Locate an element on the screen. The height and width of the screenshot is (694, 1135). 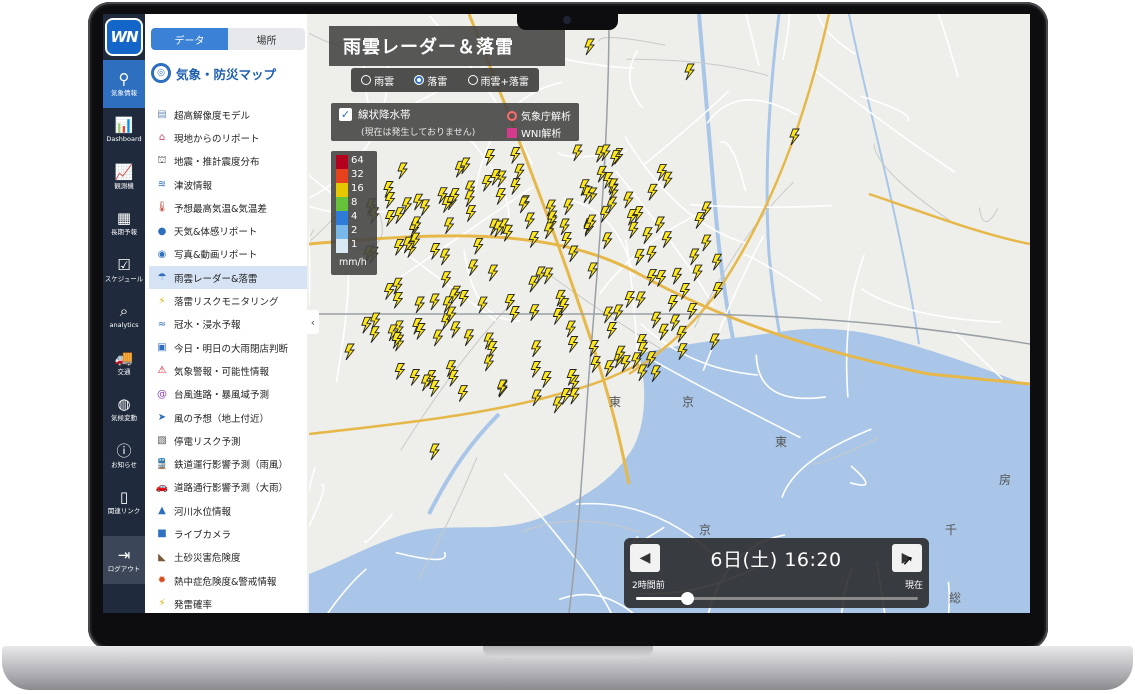
mode-option-1: 落雷 is located at coordinates (430, 80).